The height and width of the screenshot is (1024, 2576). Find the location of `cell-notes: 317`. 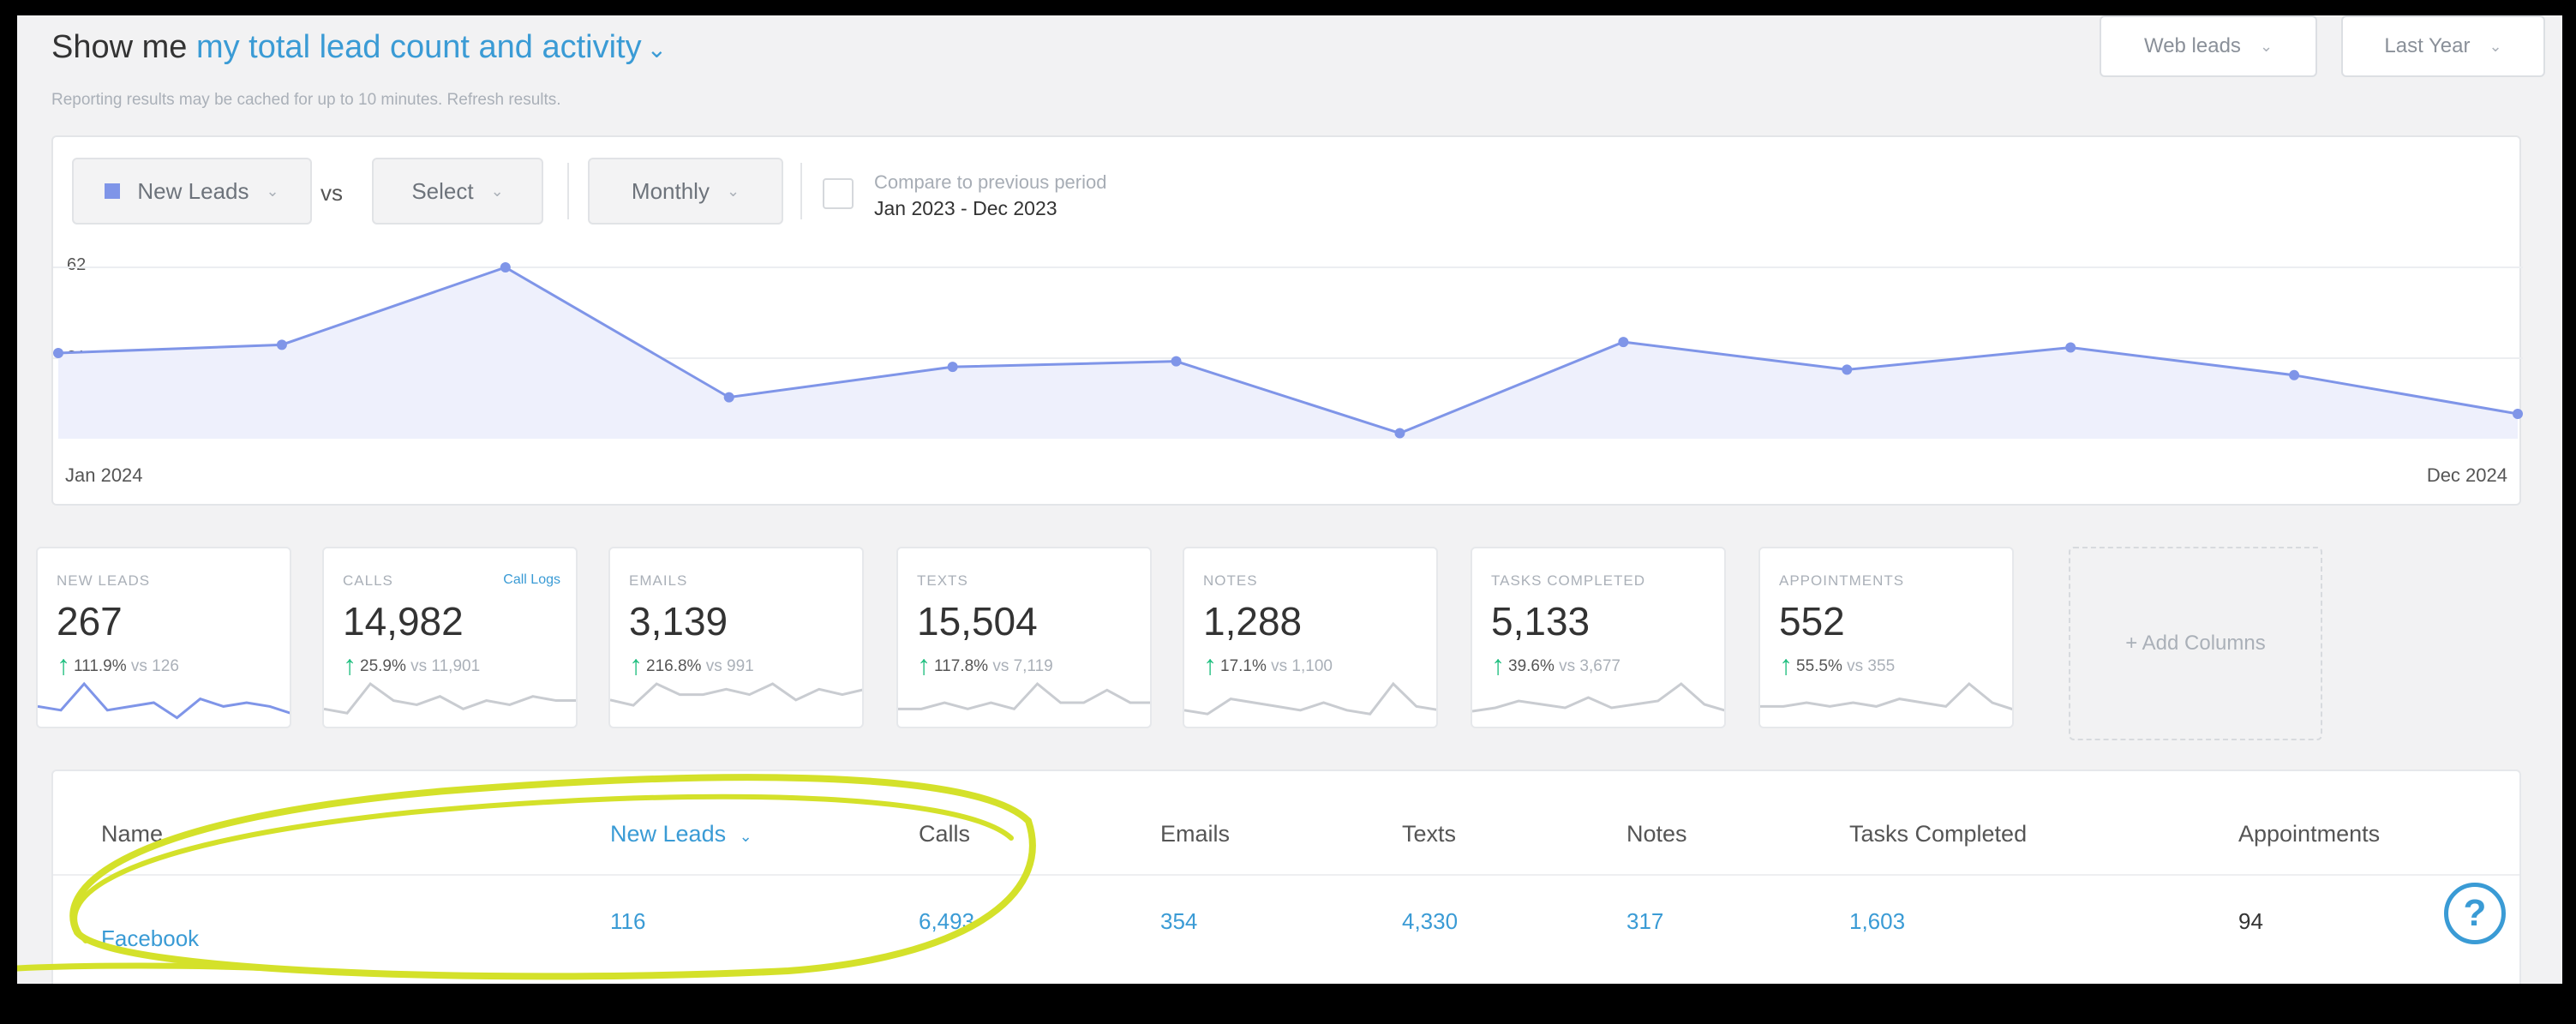

cell-notes: 317 is located at coordinates (1644, 921).